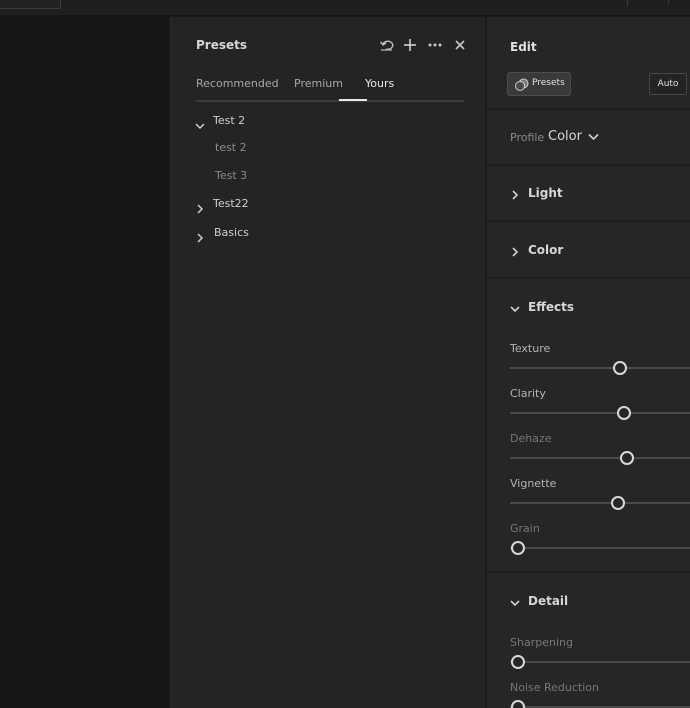 This screenshot has height=708, width=690. What do you see at coordinates (530, 348) in the screenshot?
I see `slider-label-texture: Texture` at bounding box center [530, 348].